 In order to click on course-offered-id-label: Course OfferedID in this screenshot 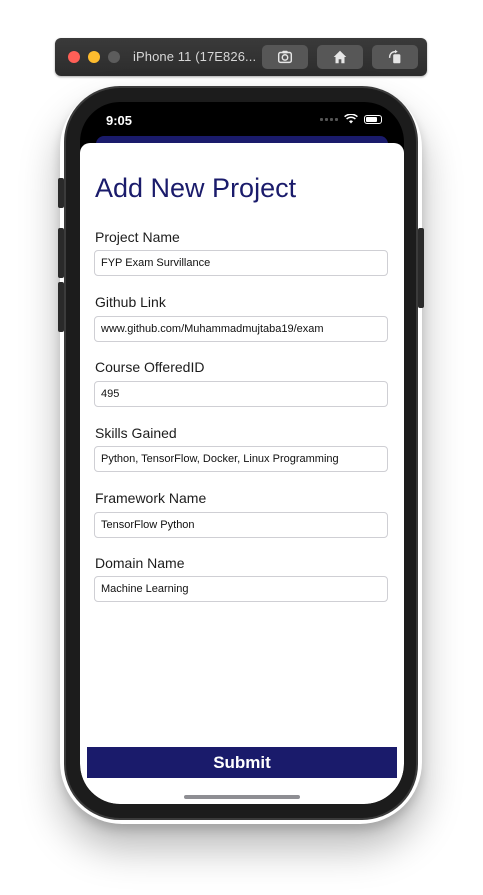, I will do `click(150, 367)`.